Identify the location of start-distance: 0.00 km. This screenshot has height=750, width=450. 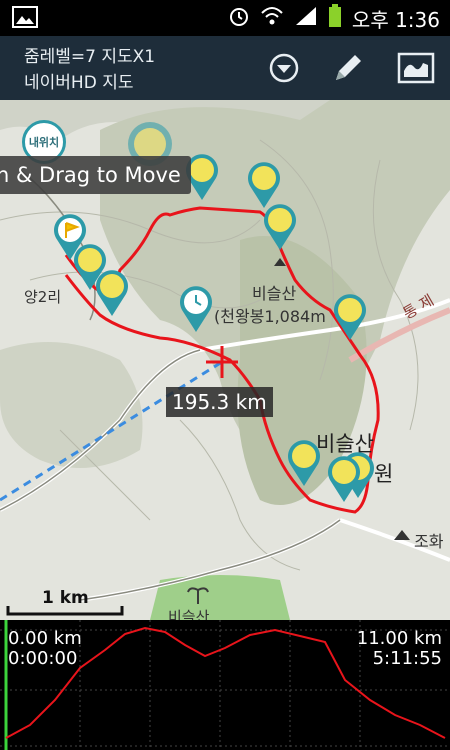
(45, 638).